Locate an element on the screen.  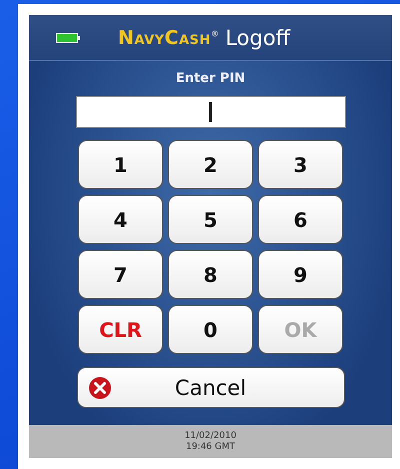
text-cursor-icon is located at coordinates (210, 112).